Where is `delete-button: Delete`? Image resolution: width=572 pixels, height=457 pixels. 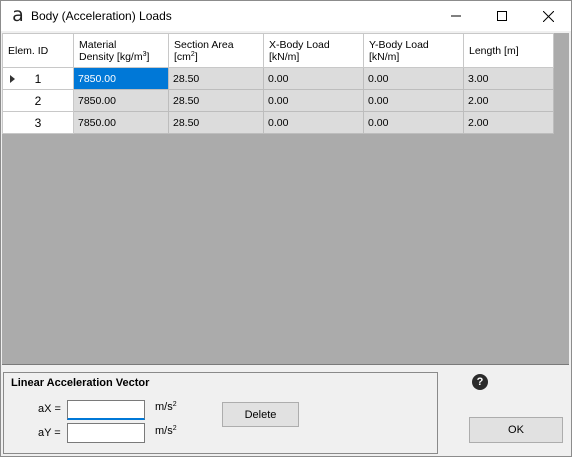 delete-button: Delete is located at coordinates (260, 414).